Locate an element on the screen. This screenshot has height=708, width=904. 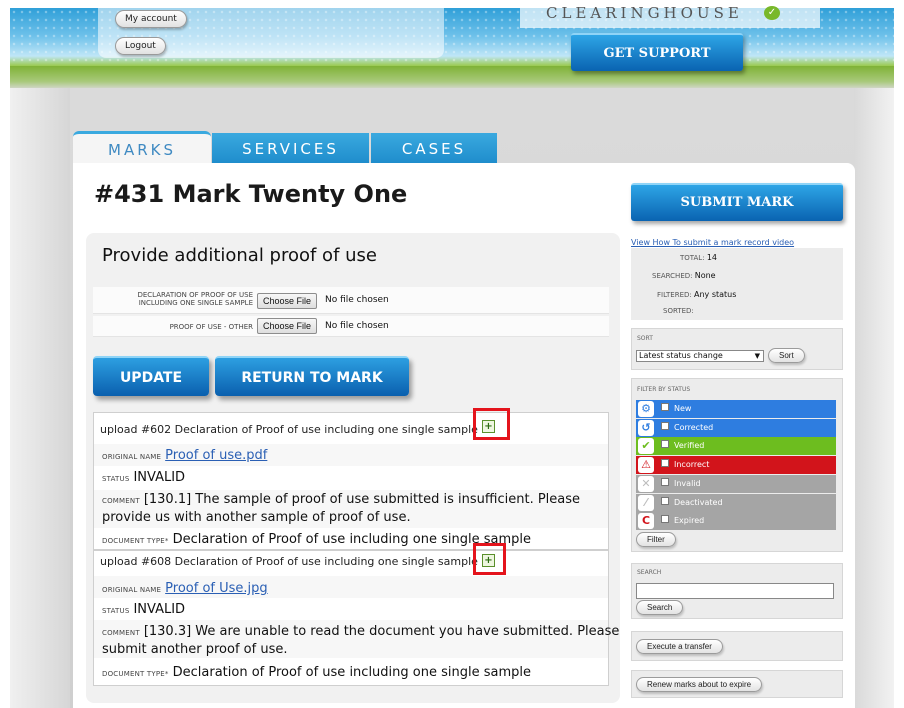
sort-select: Latest status change ▼ is located at coordinates (700, 356).